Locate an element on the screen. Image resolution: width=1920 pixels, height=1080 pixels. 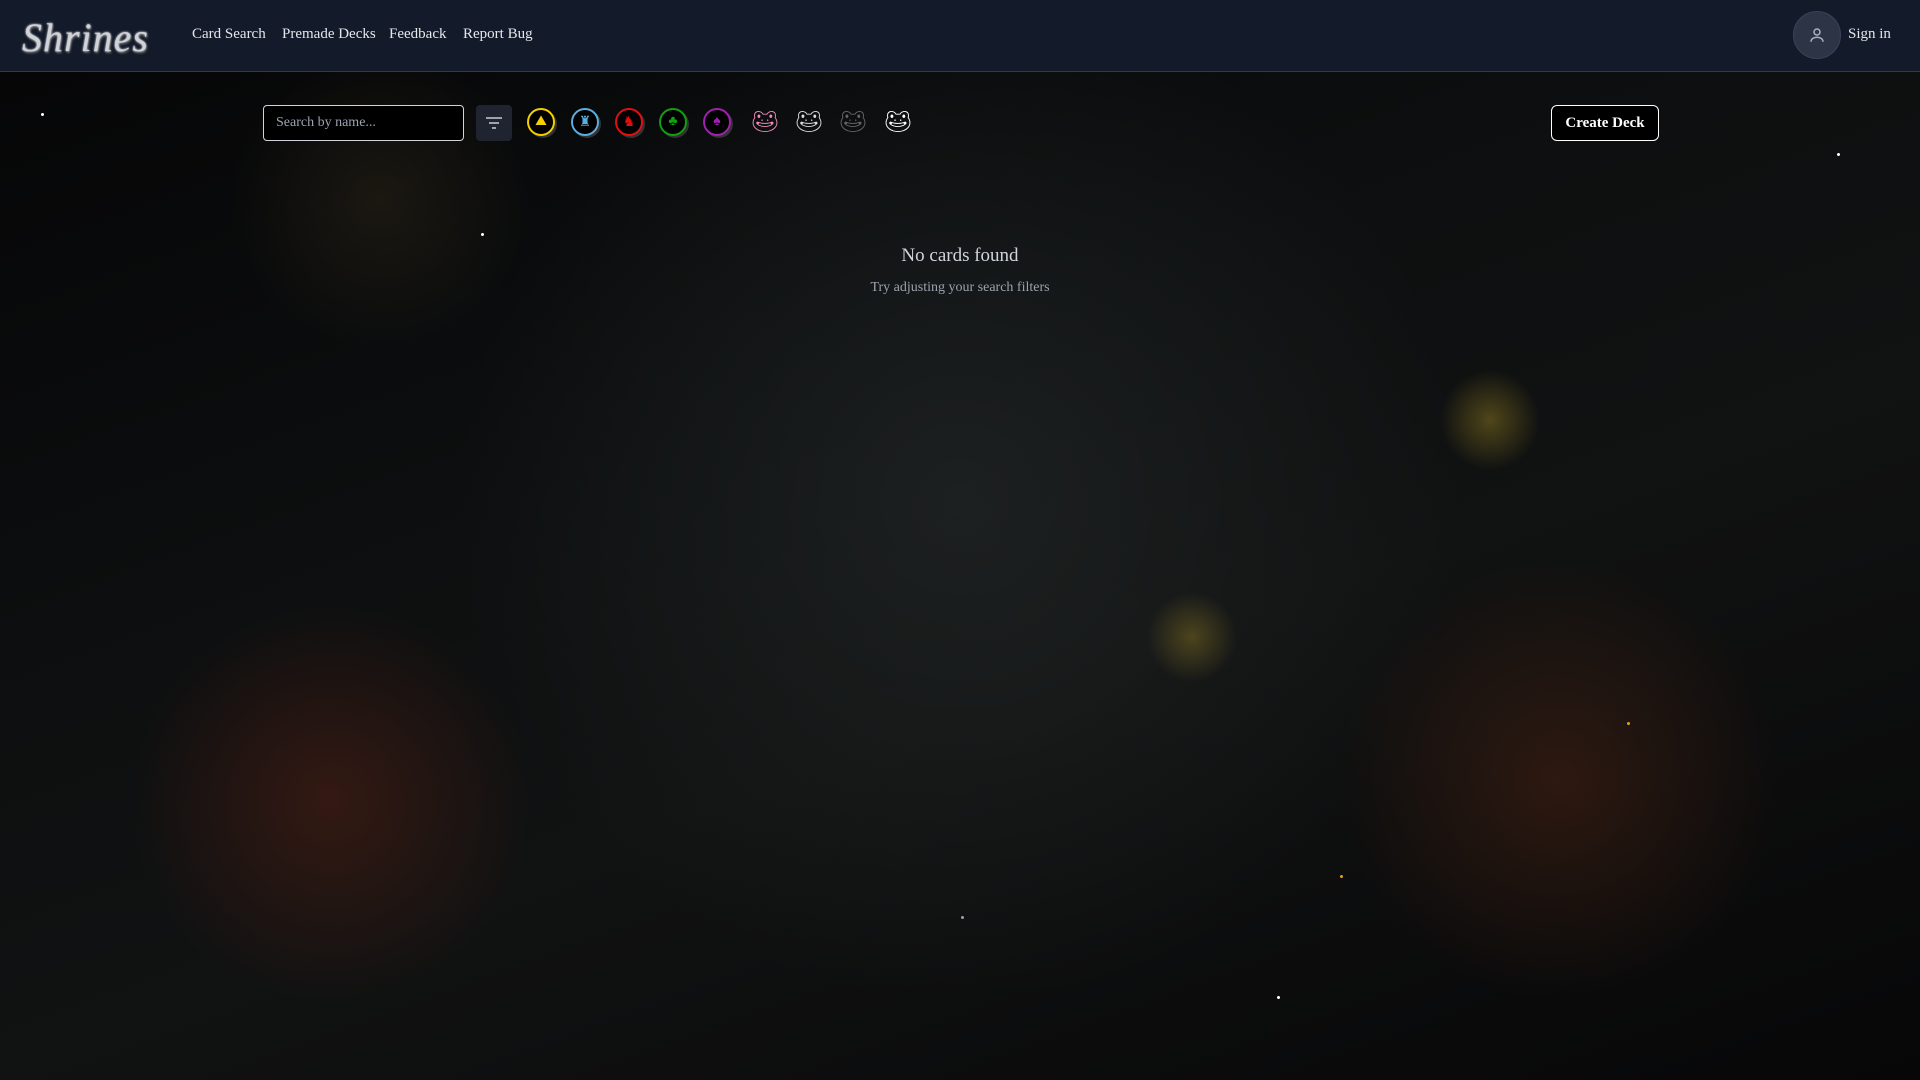
frog-pink-filter: 🐸︎ is located at coordinates (765, 122).